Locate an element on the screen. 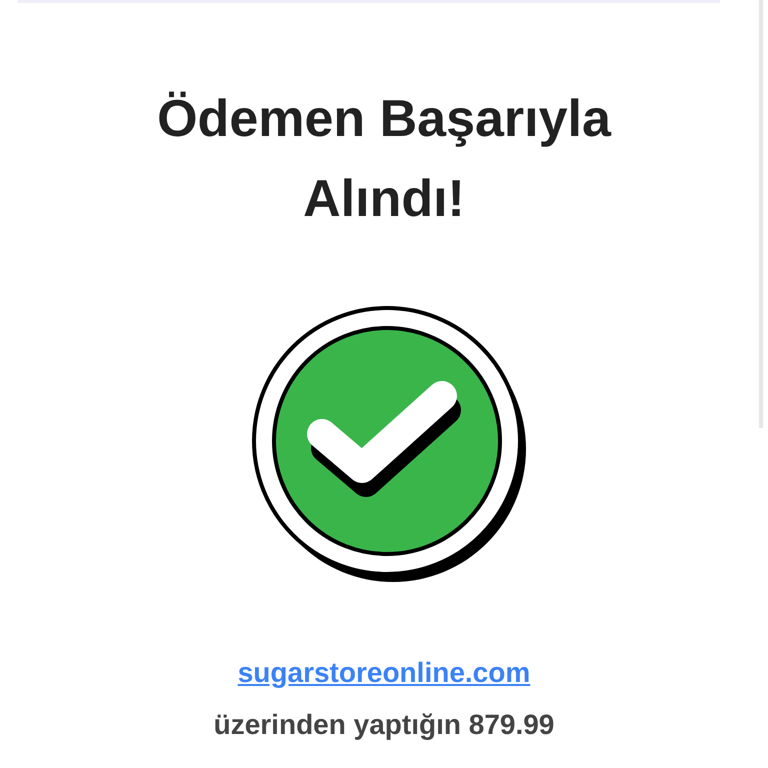 This screenshot has height=768, width=768. page-title: Ödemen Başarıyla Alındı! is located at coordinates (384, 159).